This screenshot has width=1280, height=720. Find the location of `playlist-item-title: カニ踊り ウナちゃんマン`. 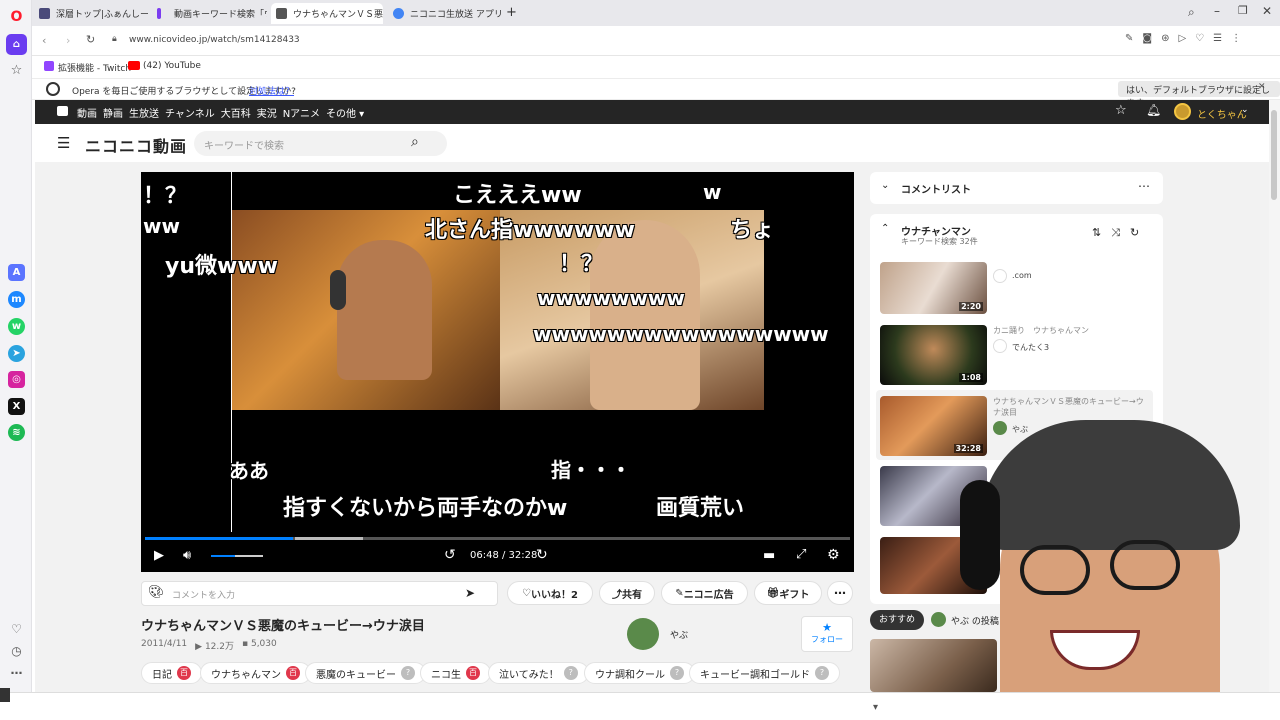

playlist-item-title: カニ踊り ウナちゃんマン is located at coordinates (1041, 330).